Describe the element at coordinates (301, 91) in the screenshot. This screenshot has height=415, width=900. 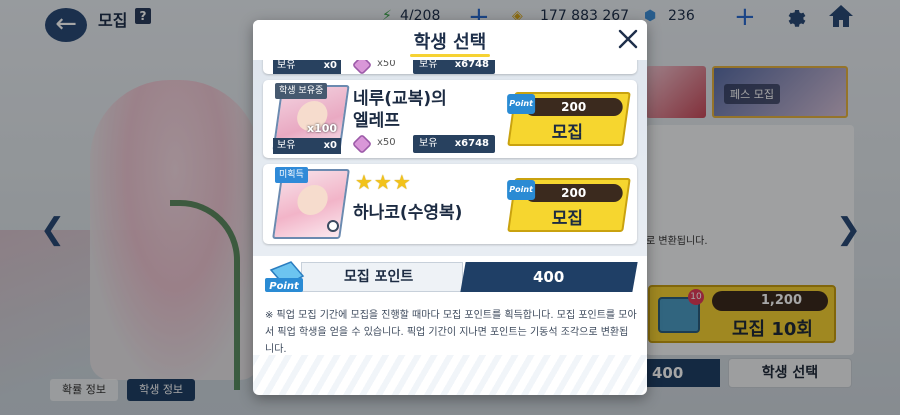
I see `owned-status-badge: 학생 보유중` at that location.